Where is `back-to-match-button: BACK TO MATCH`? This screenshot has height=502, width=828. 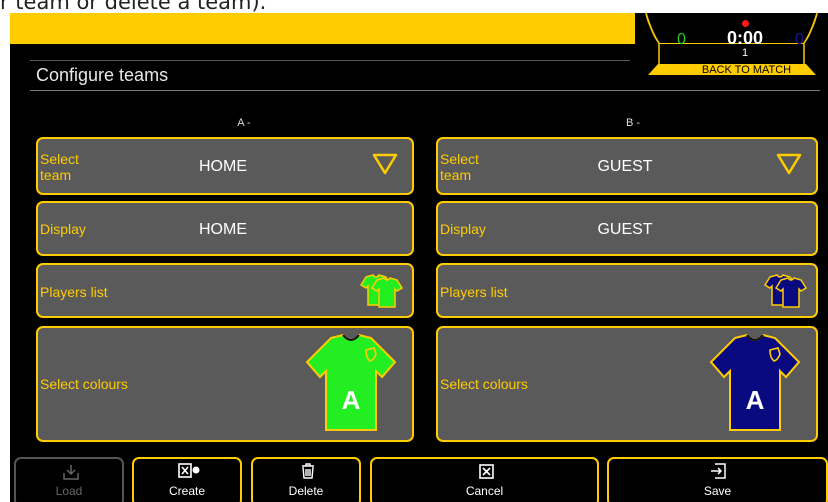 back-to-match-button: BACK TO MATCH is located at coordinates (746, 70).